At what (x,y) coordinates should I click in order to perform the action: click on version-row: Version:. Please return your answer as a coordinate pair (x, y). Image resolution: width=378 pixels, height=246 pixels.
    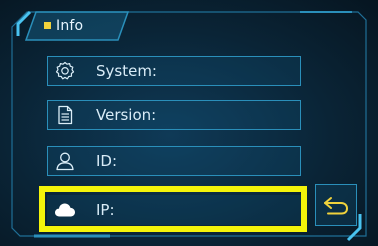
    Looking at the image, I should click on (174, 115).